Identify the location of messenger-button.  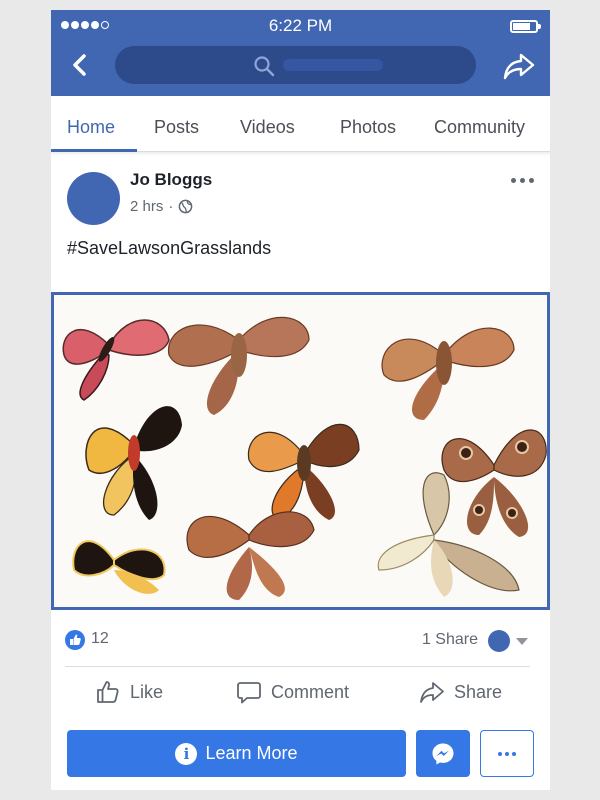
(443, 753).